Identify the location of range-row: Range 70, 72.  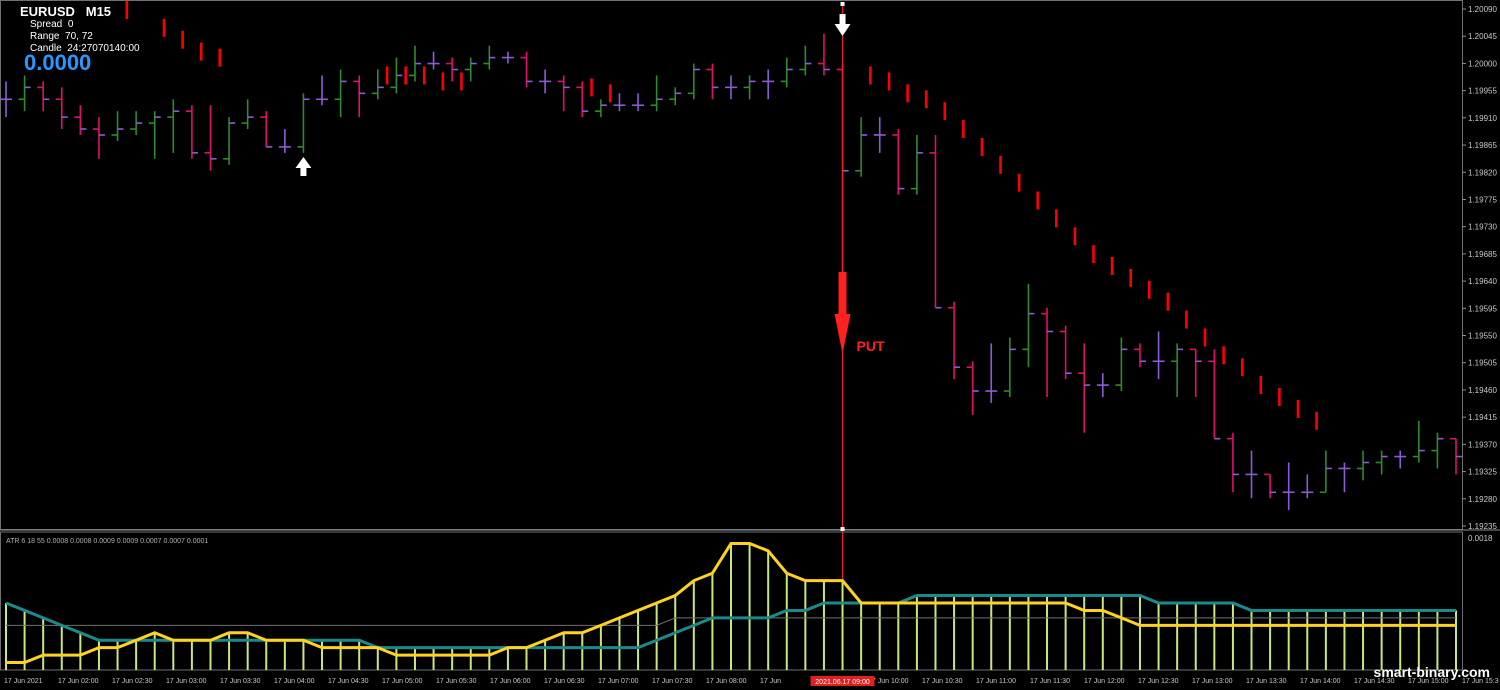
(61, 36).